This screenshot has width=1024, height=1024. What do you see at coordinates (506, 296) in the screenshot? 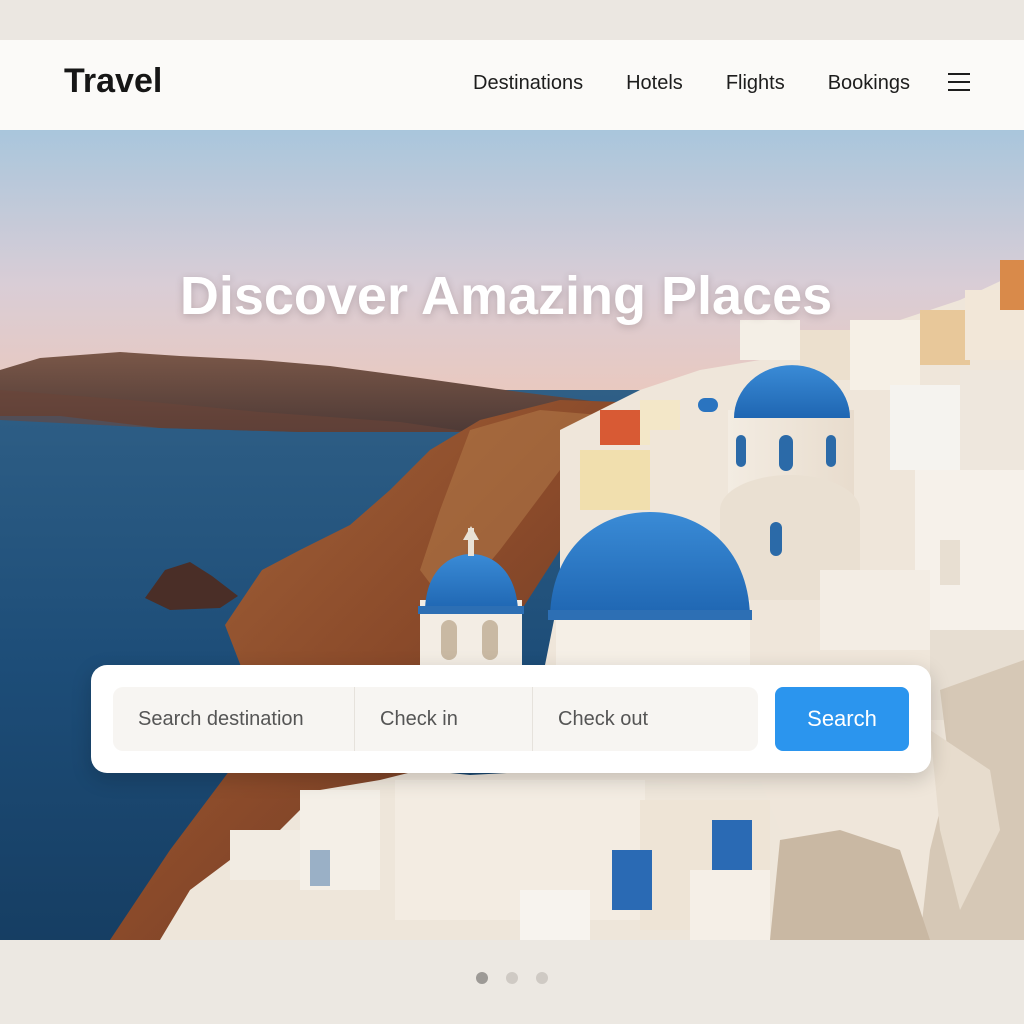
I see `hero-title: Discover Amazing Places` at bounding box center [506, 296].